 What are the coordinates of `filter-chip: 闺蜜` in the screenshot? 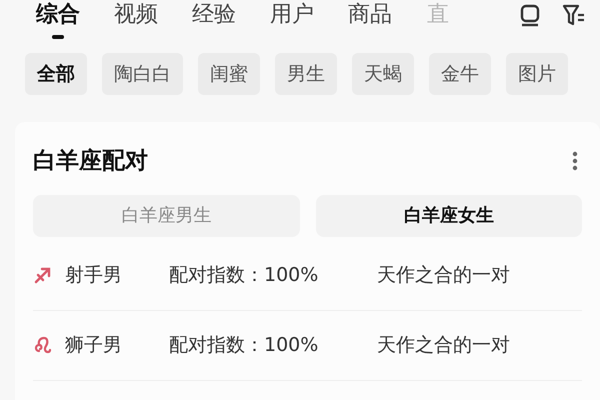 It's located at (229, 74).